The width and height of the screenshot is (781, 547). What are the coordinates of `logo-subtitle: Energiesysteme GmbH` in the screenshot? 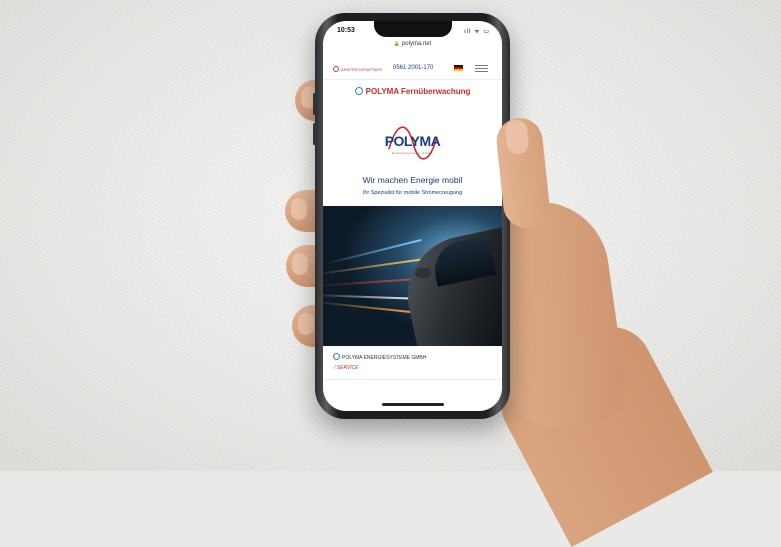 It's located at (412, 153).